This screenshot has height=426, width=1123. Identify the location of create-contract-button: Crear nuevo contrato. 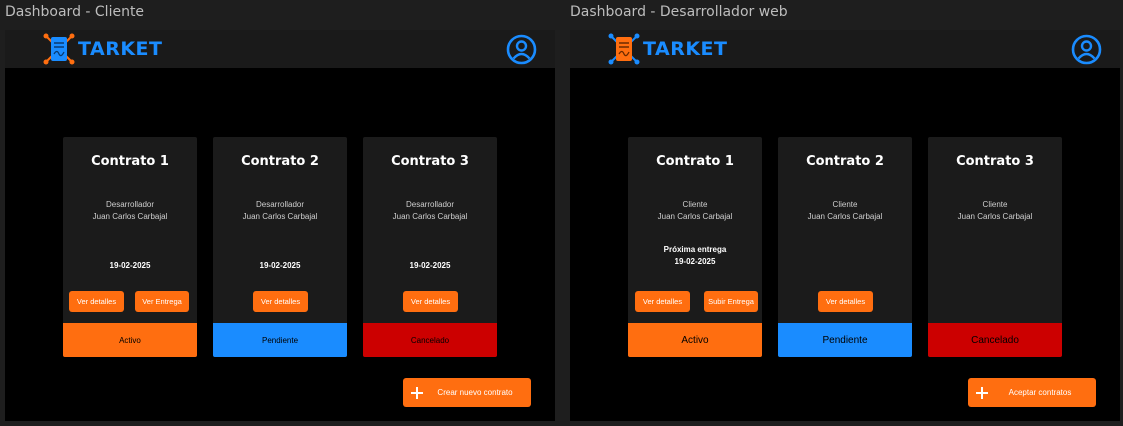
(467, 392).